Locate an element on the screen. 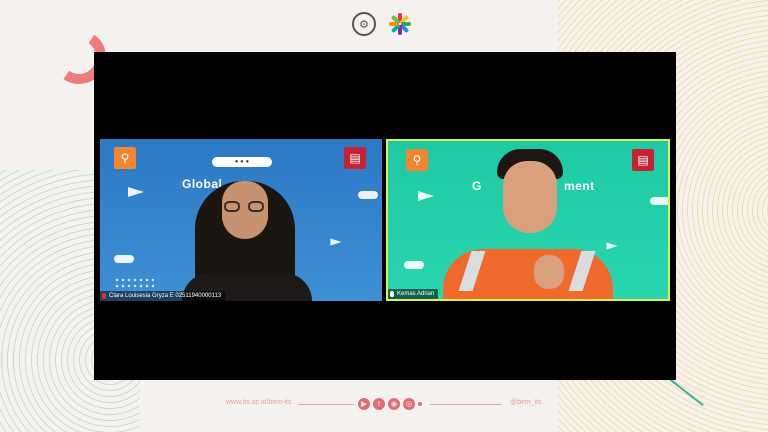  virtual-background-title: G is located at coordinates (477, 186).